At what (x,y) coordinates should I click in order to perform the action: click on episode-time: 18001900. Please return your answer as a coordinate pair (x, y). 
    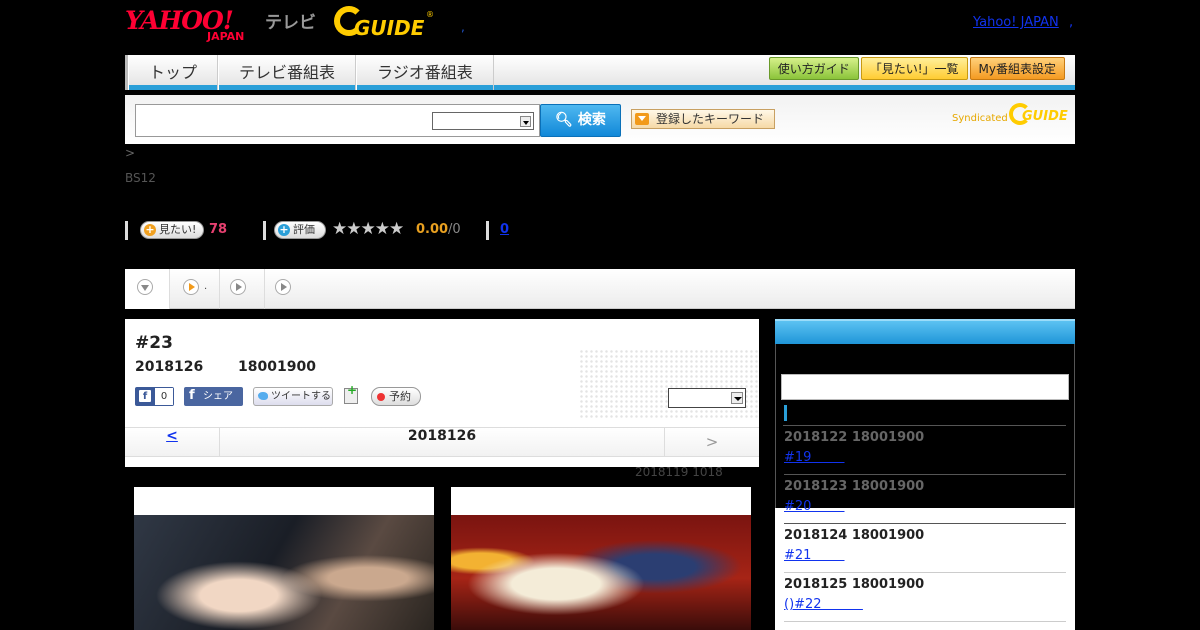
    Looking at the image, I should click on (277, 367).